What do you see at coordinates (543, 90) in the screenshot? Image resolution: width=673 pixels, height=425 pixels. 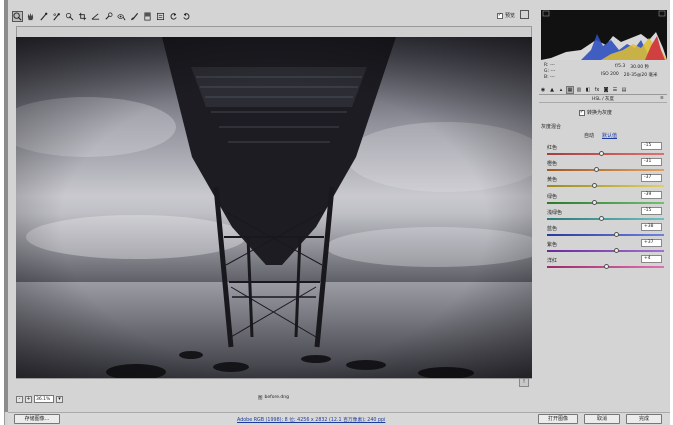 I see `tab-basic: ◉` at bounding box center [543, 90].